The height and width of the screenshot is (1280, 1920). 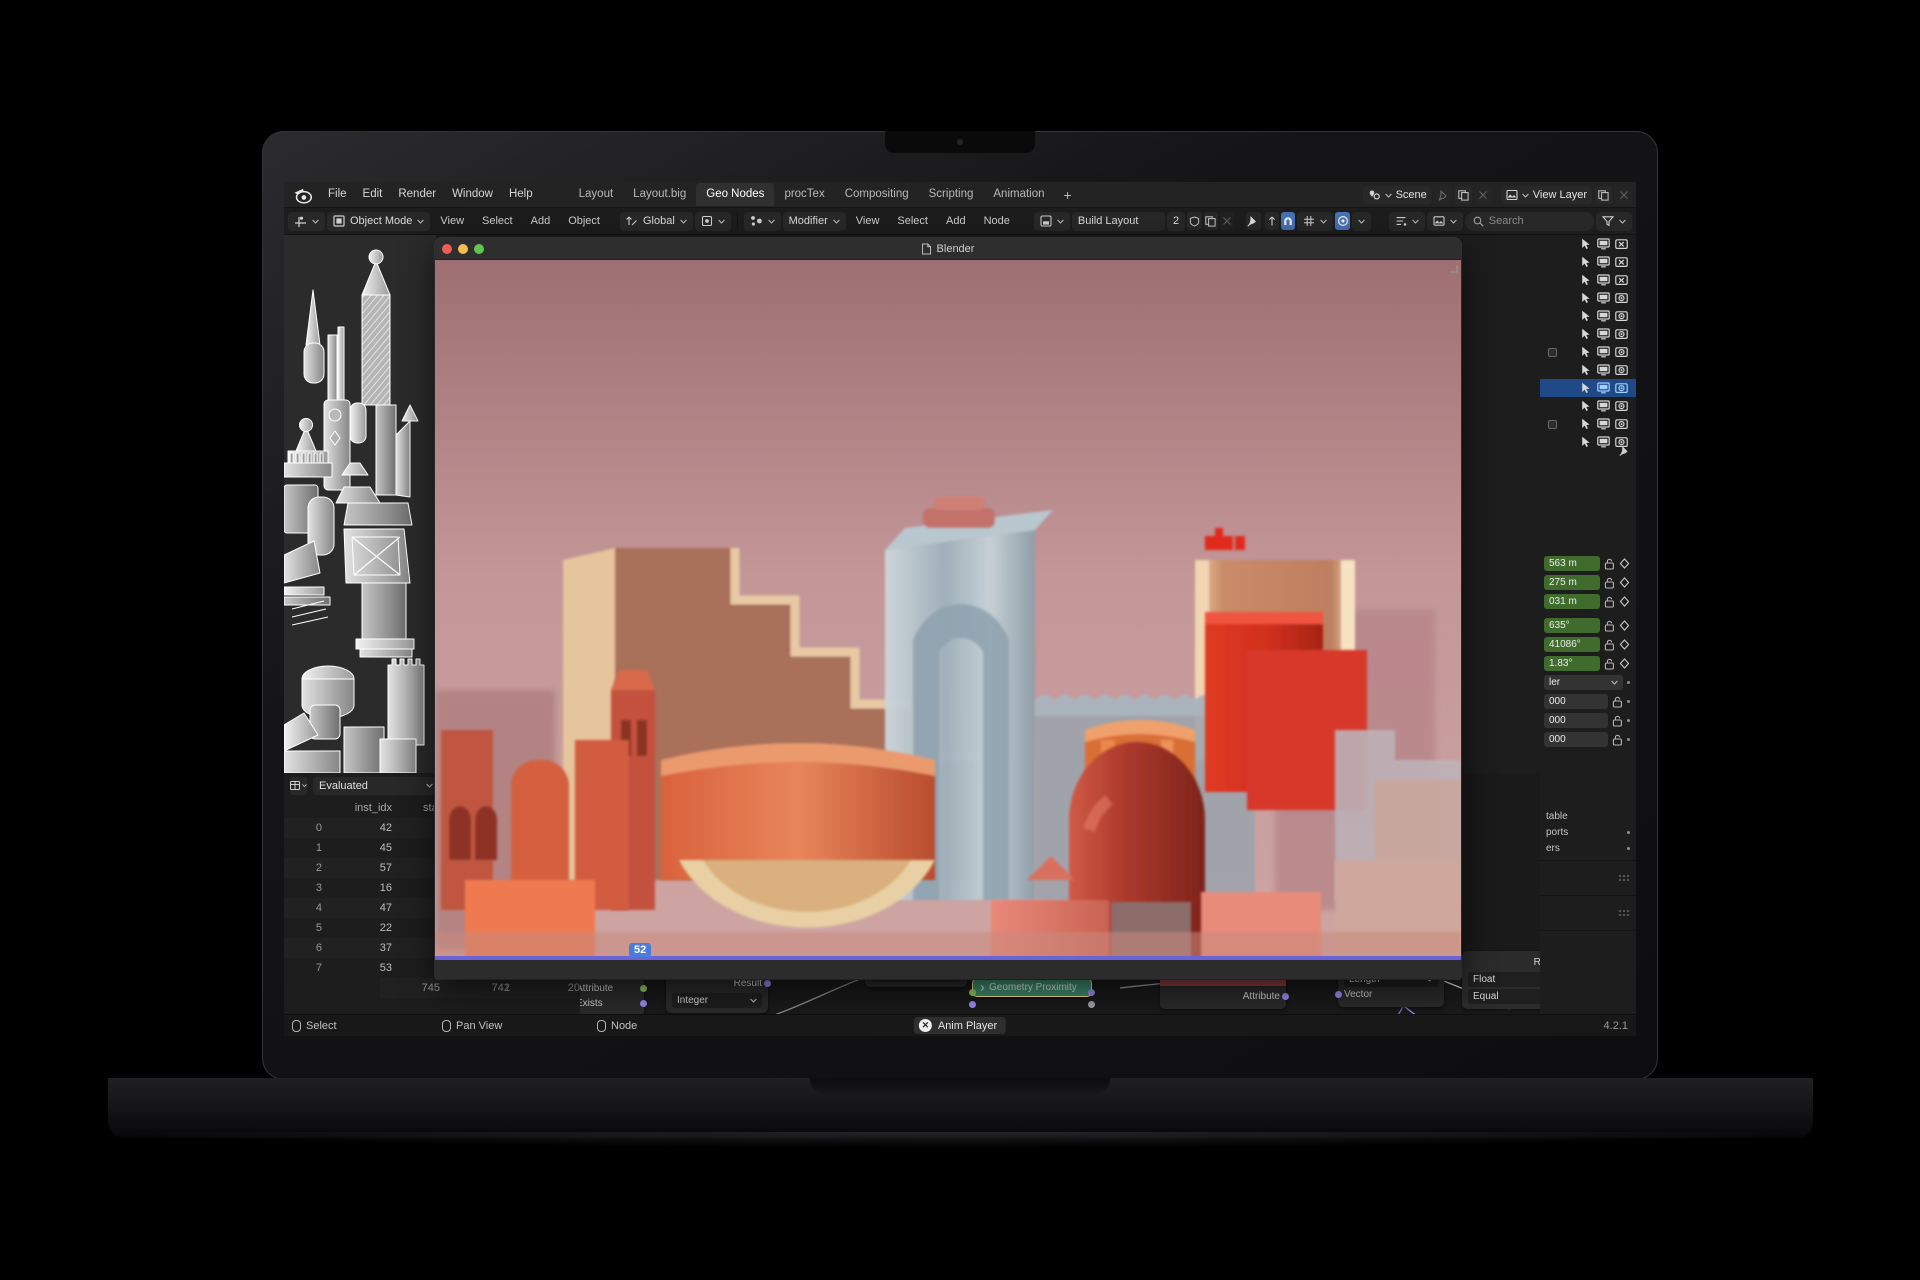 I want to click on node-tree-name-field: Build Layout, so click(x=1118, y=221).